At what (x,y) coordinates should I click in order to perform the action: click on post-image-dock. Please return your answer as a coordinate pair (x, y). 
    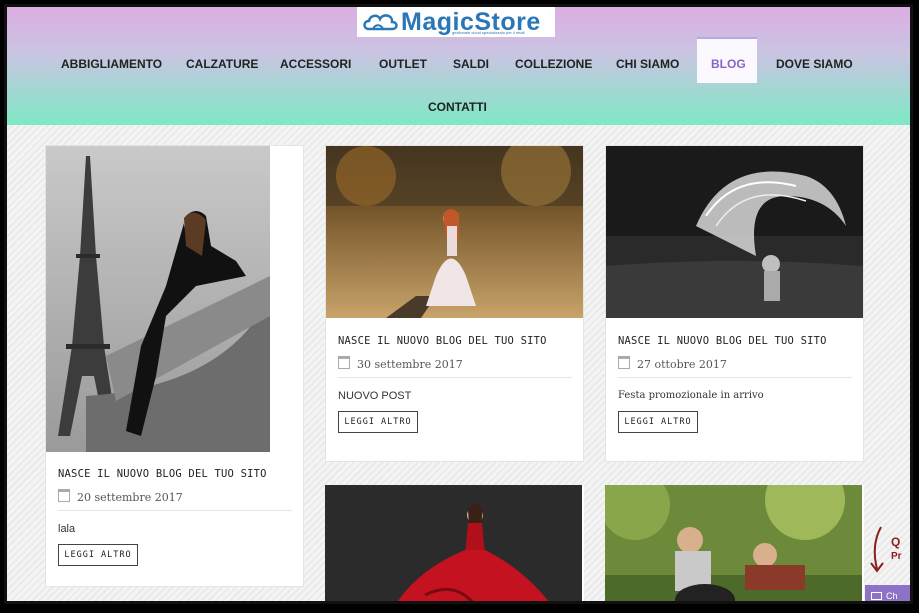
    Looking at the image, I should click on (454, 232).